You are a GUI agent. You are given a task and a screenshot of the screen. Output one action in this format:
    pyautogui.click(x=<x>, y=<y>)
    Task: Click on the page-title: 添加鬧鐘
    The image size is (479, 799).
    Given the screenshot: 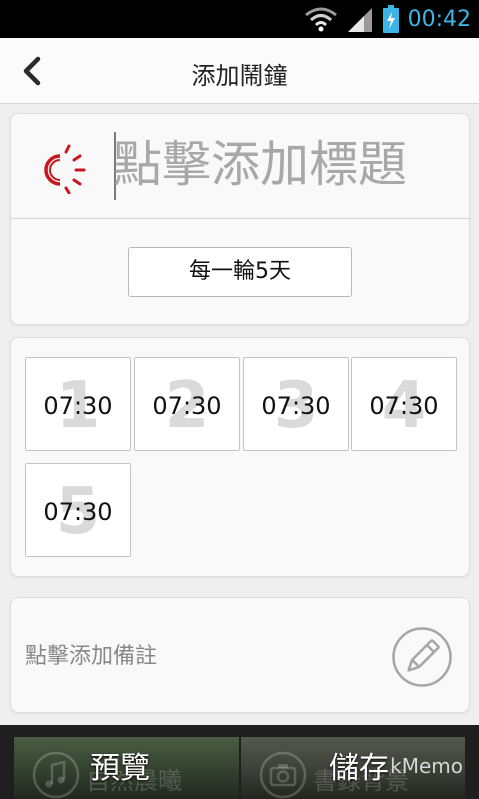 What is the action you would take?
    pyautogui.click(x=239, y=76)
    